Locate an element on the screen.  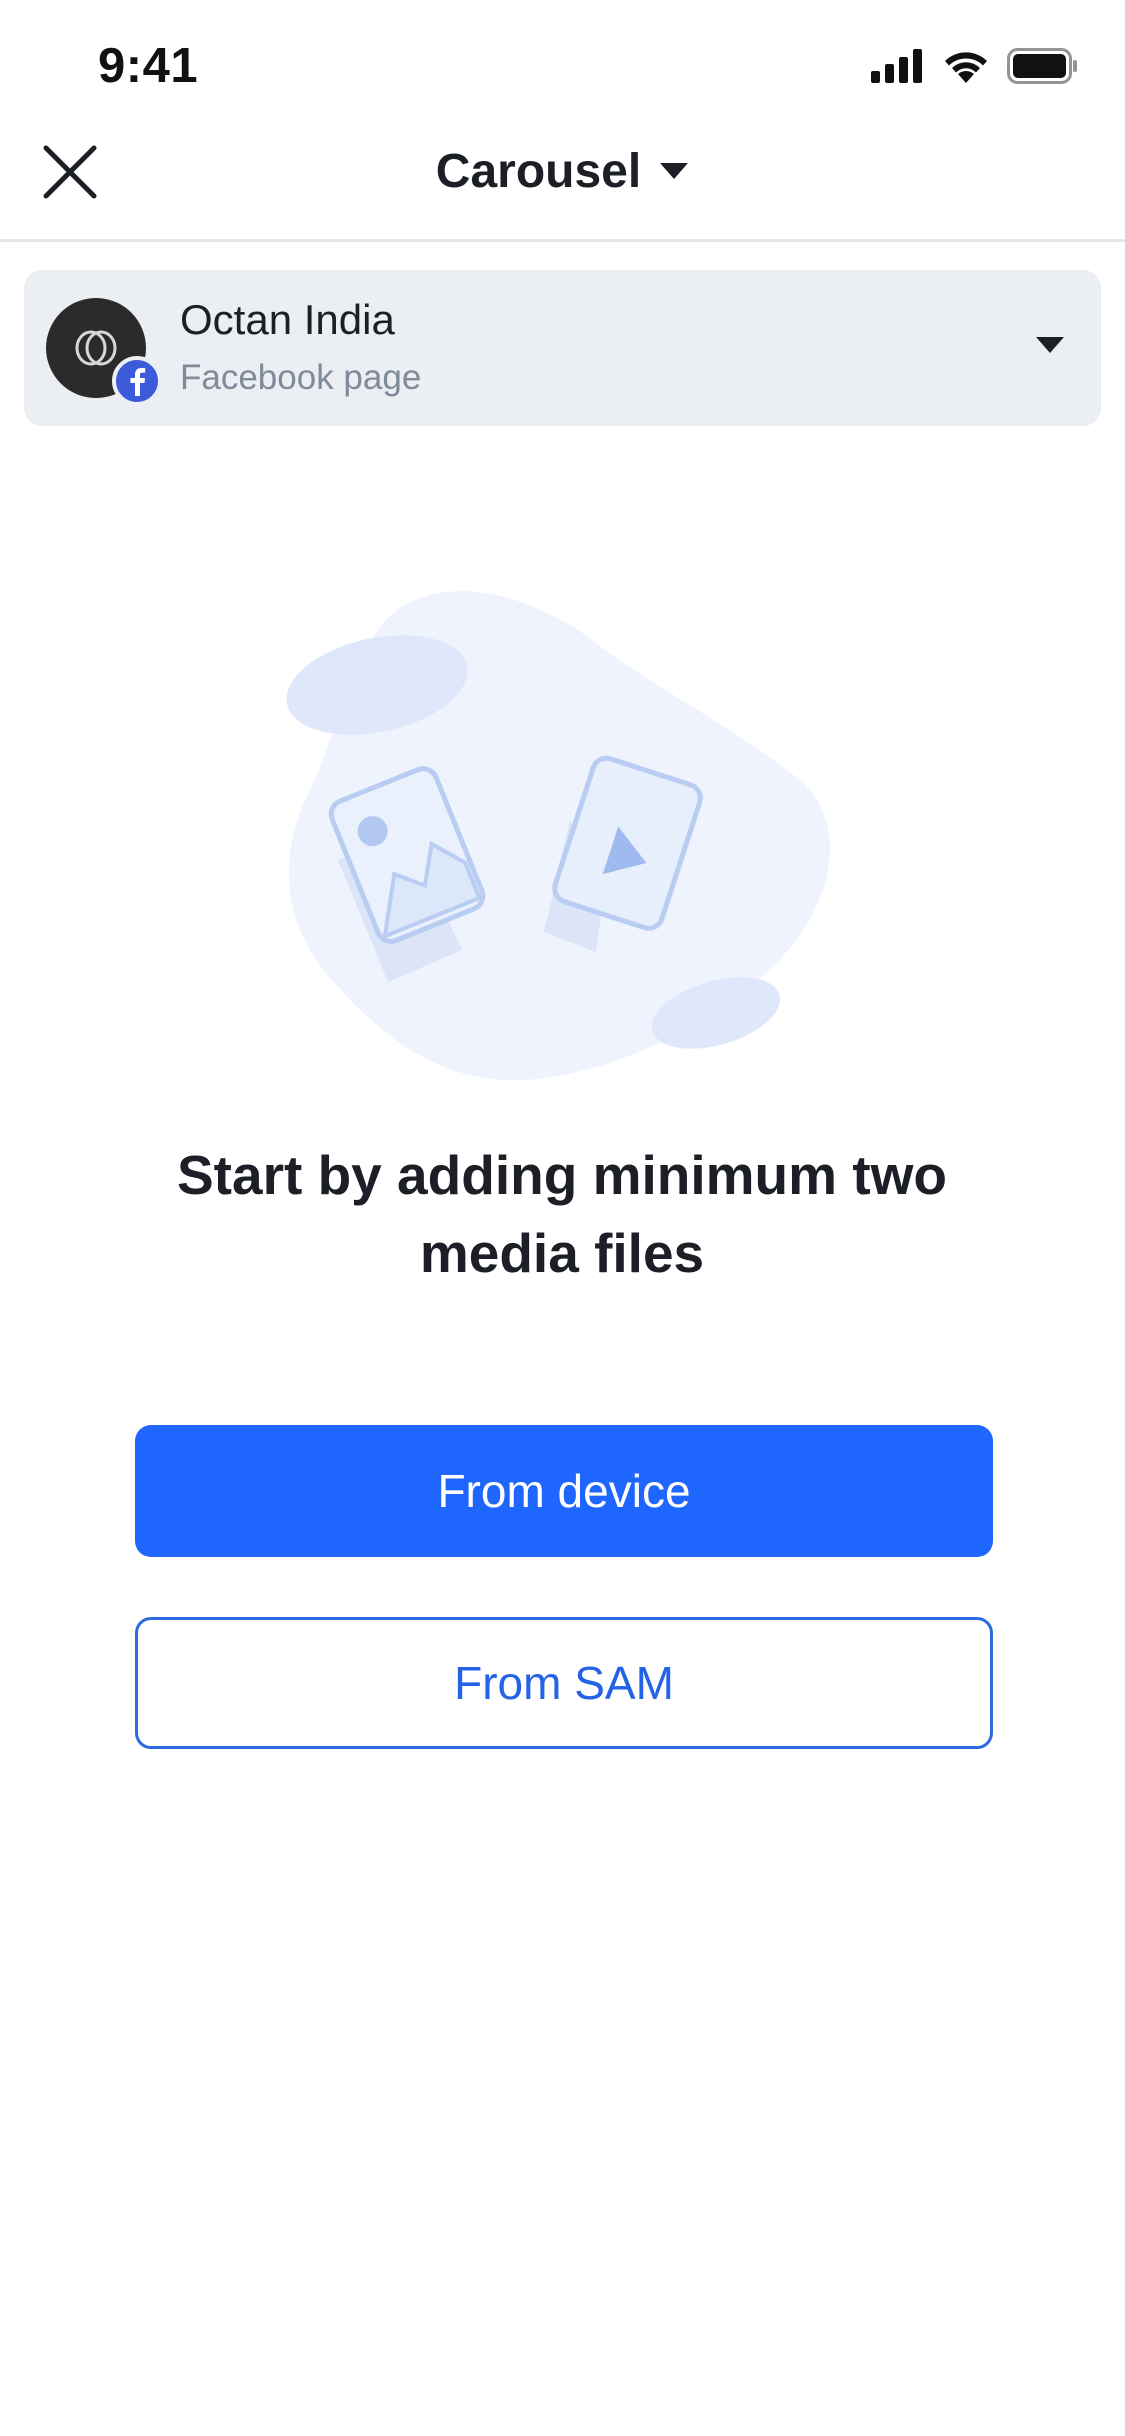
from-sam-button: From SAM is located at coordinates (564, 1683).